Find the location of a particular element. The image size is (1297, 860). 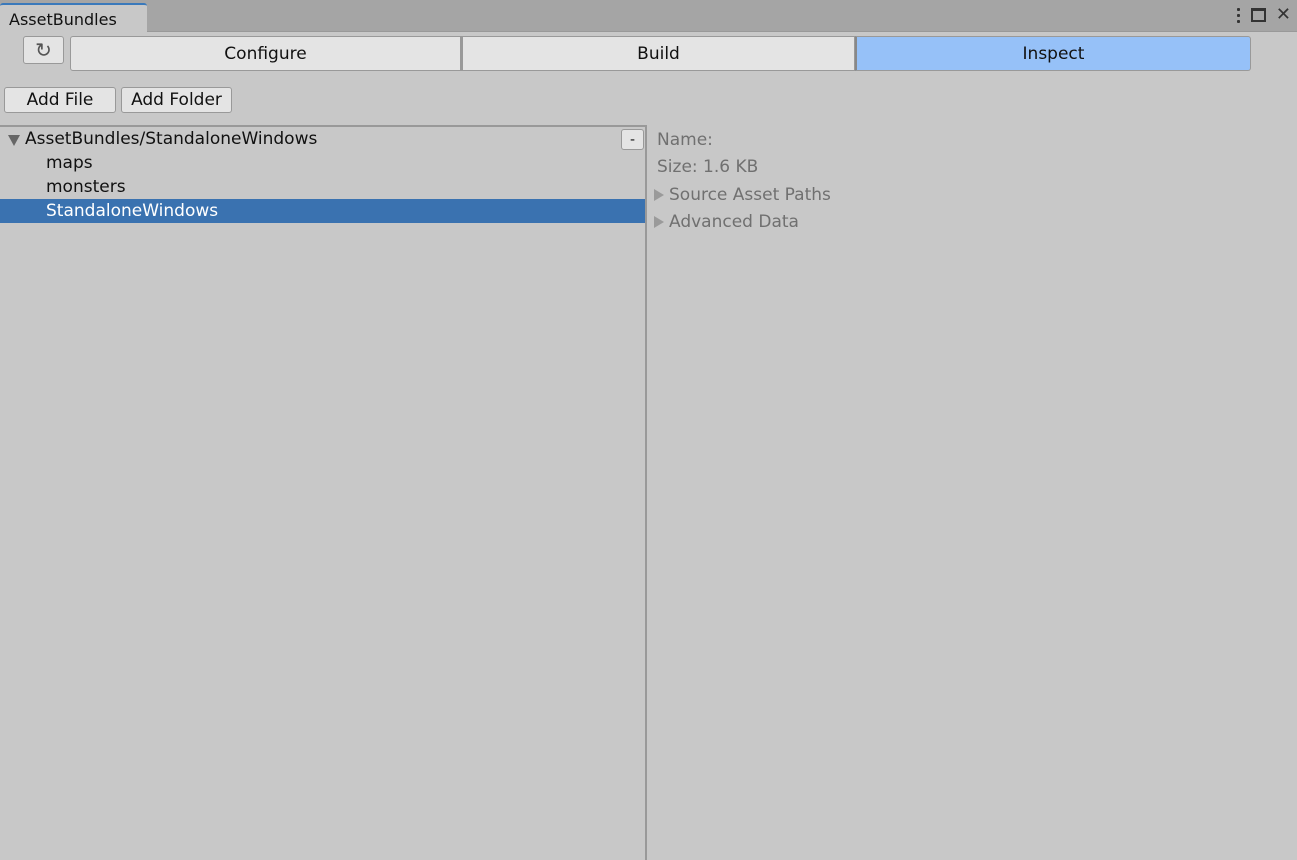

tree-item-maps: maps is located at coordinates (322, 163).